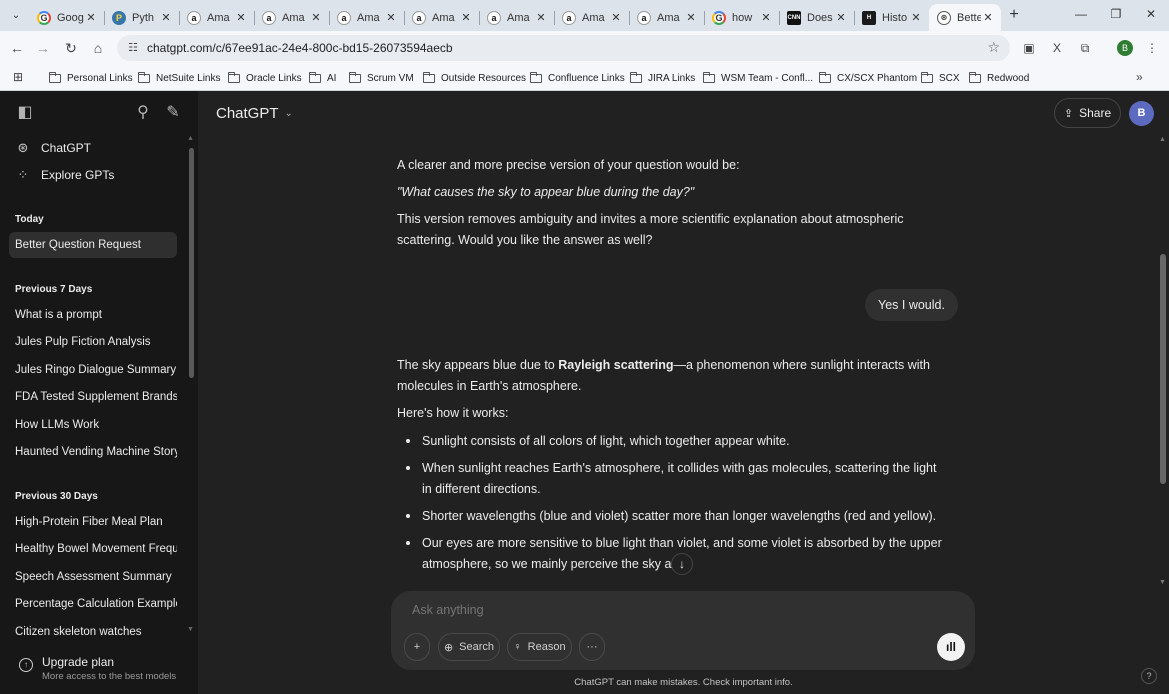 This screenshot has width=1169, height=694. What do you see at coordinates (1081, 14) in the screenshot?
I see `minimize-icon: —` at bounding box center [1081, 14].